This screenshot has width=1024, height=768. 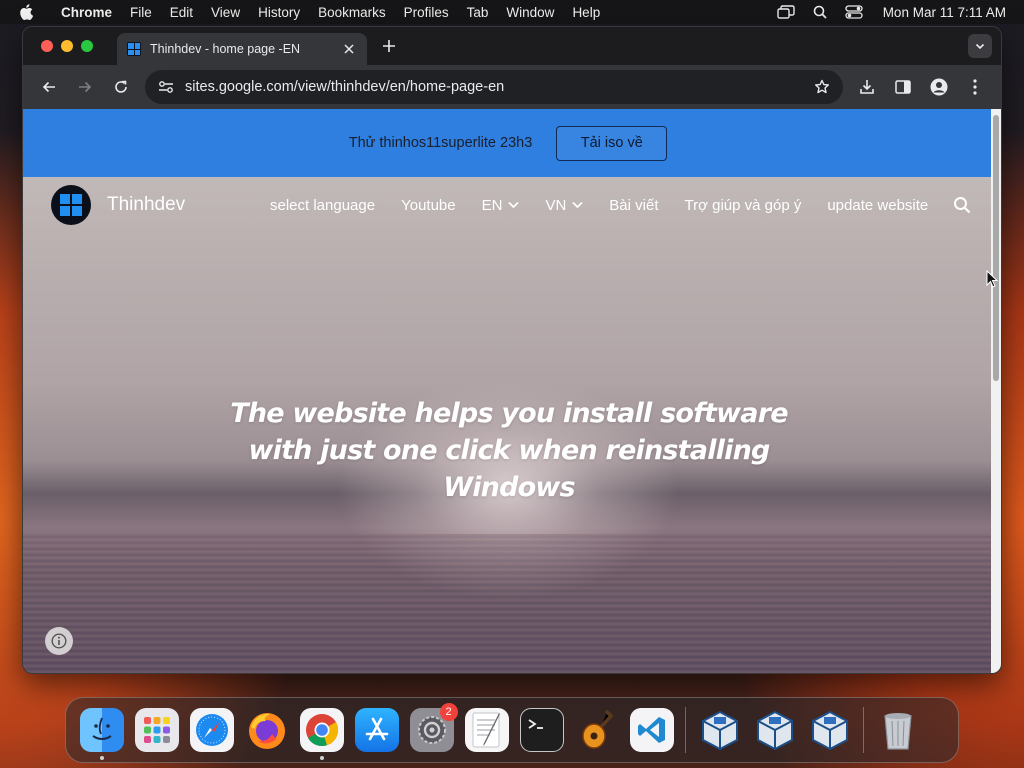 I want to click on menu-window: Window, so click(x=530, y=12).